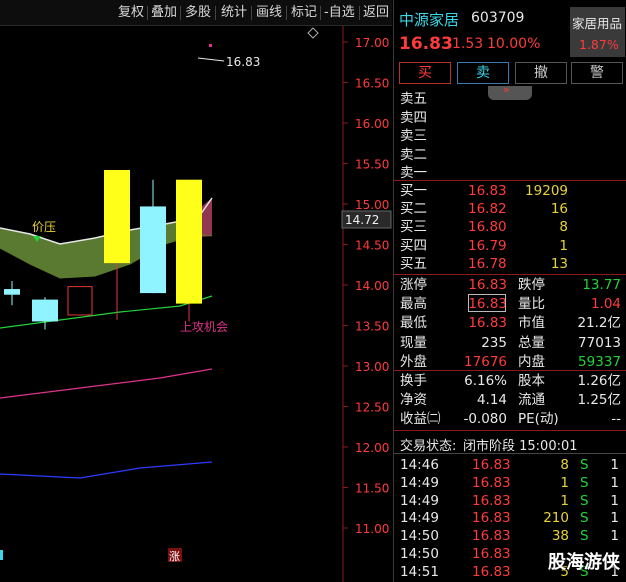 This screenshot has height=582, width=626. Describe the element at coordinates (372, 448) in the screenshot. I see `price-axis-label: 12.00` at that location.